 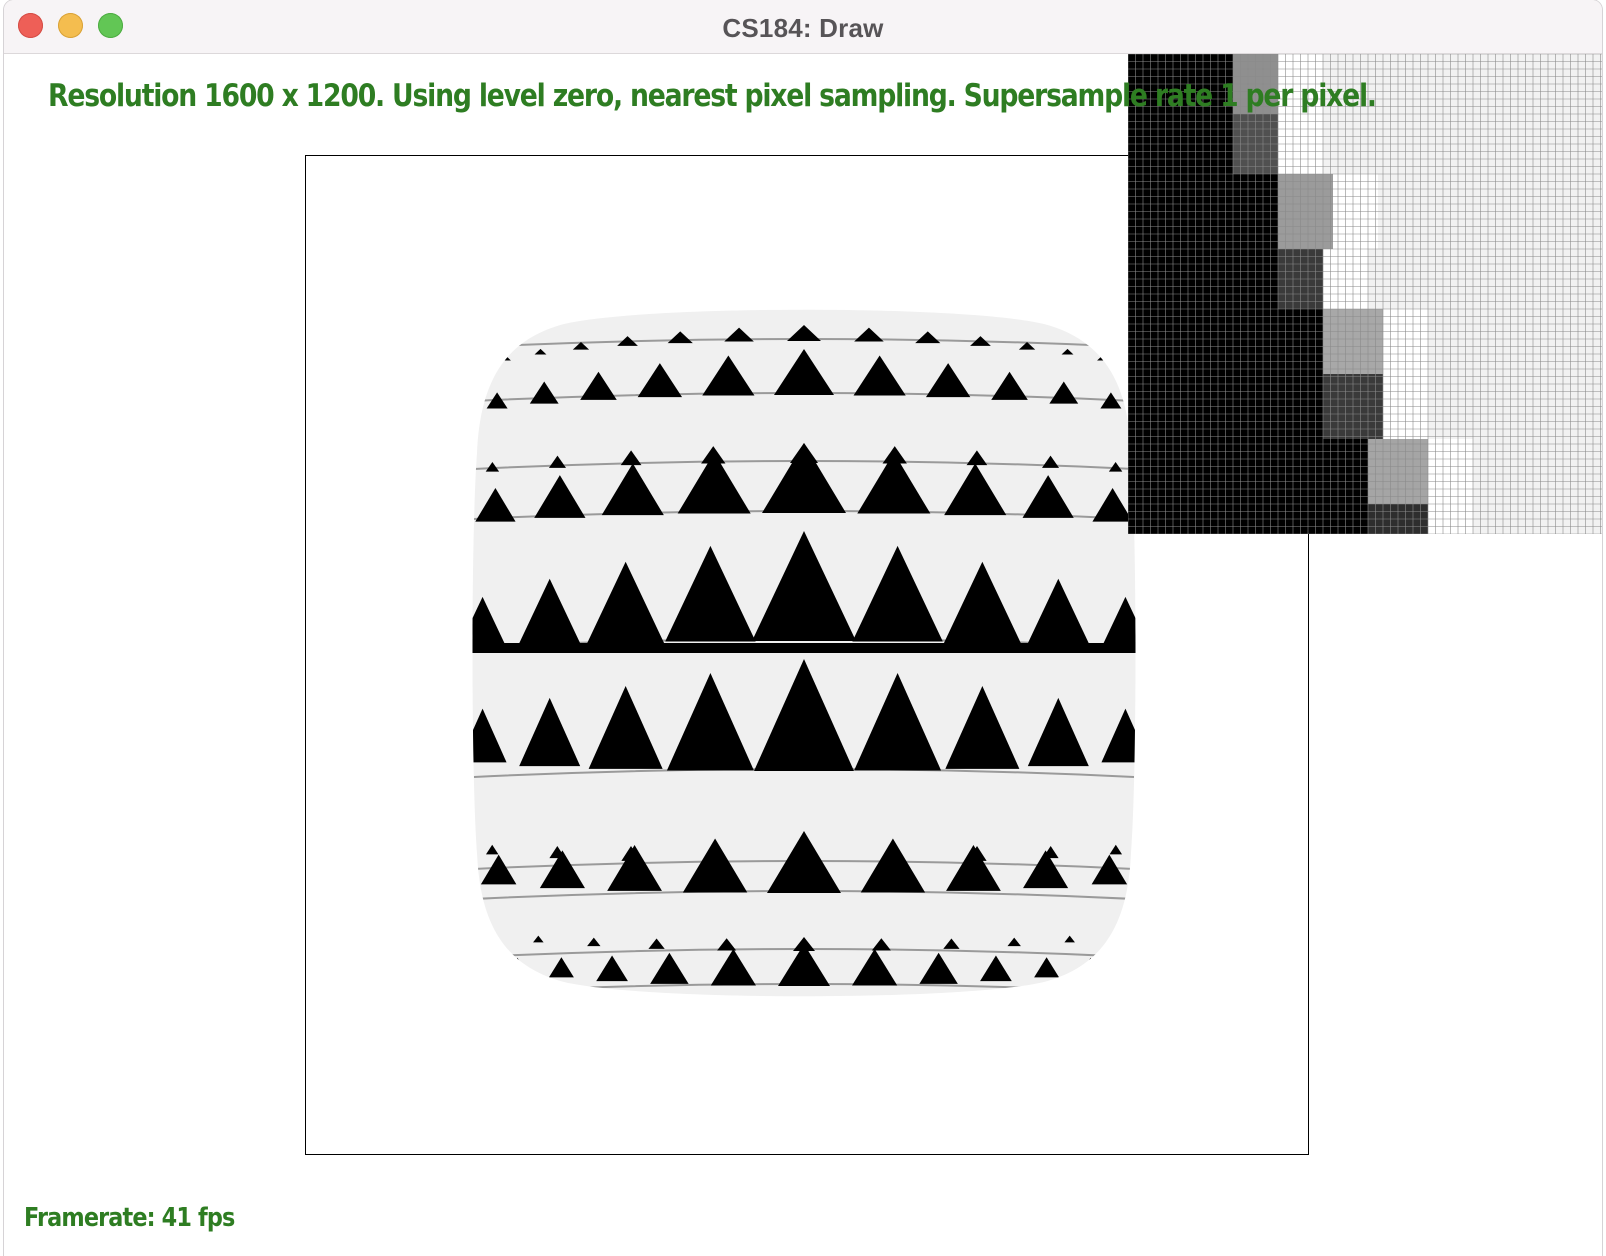 What do you see at coordinates (1365, 294) in the screenshot?
I see `pixel-zoom-inspector` at bounding box center [1365, 294].